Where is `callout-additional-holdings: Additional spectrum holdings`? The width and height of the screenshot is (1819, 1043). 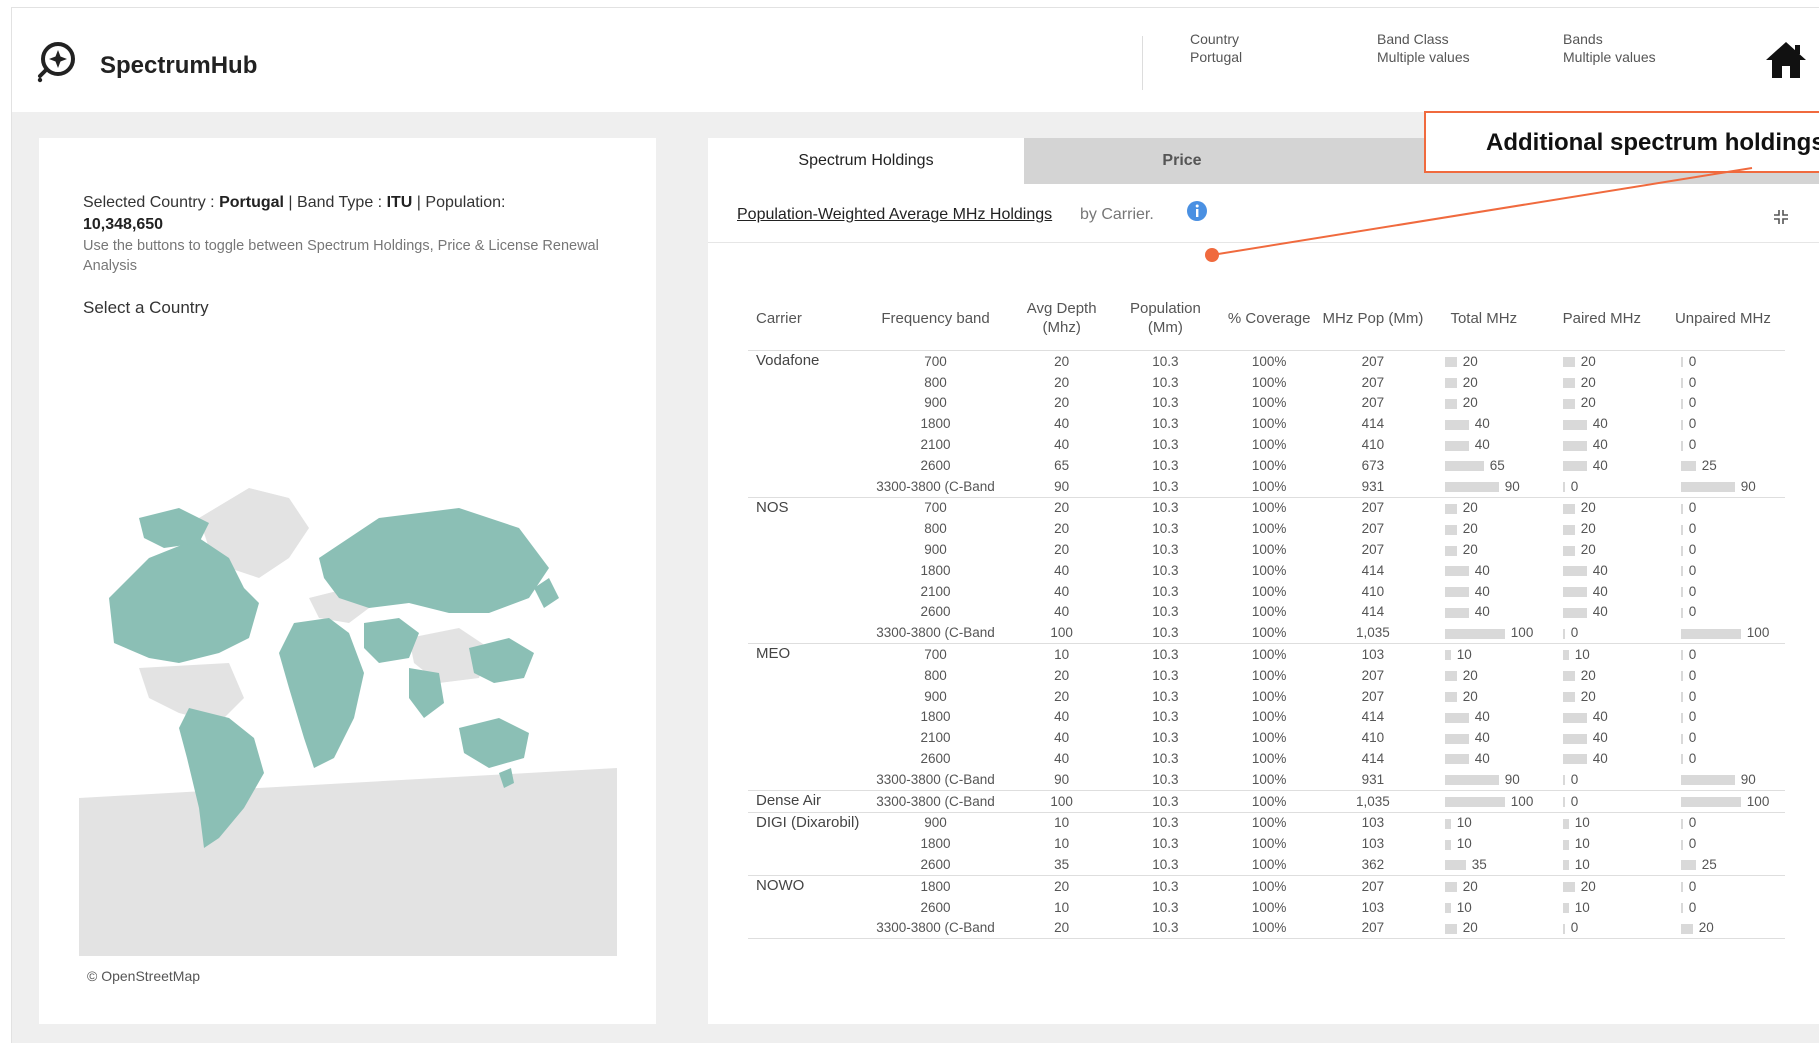 callout-additional-holdings: Additional spectrum holdings is located at coordinates (1621, 142).